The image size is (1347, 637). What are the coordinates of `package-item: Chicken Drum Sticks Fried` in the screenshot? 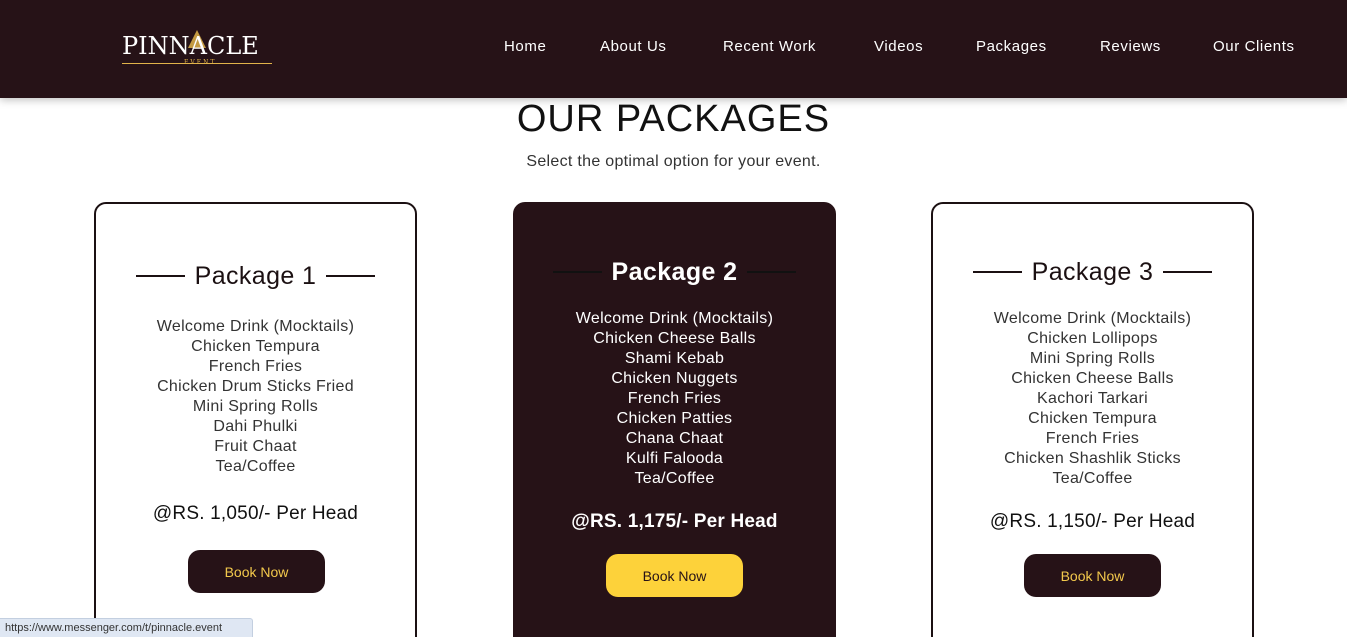 It's located at (255, 386).